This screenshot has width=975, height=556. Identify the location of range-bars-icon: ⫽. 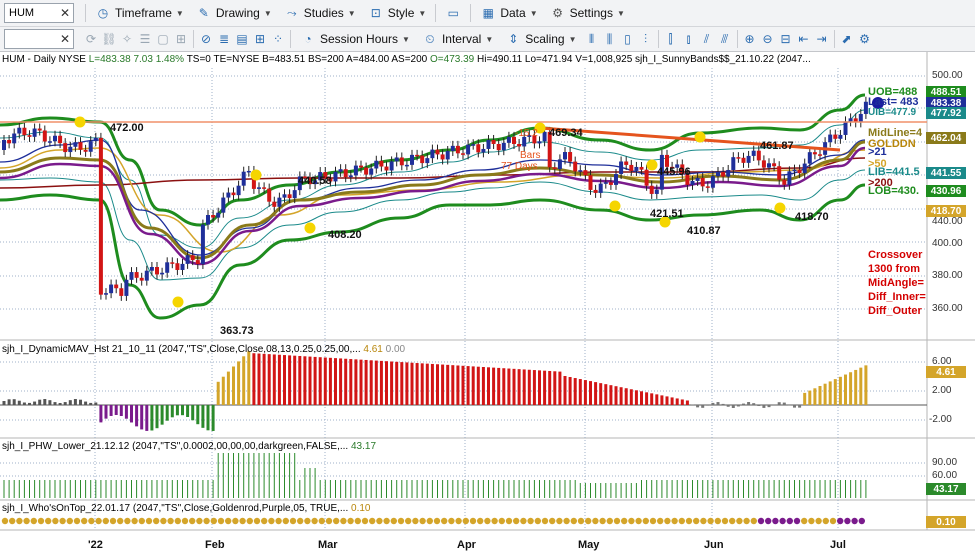
(707, 39).